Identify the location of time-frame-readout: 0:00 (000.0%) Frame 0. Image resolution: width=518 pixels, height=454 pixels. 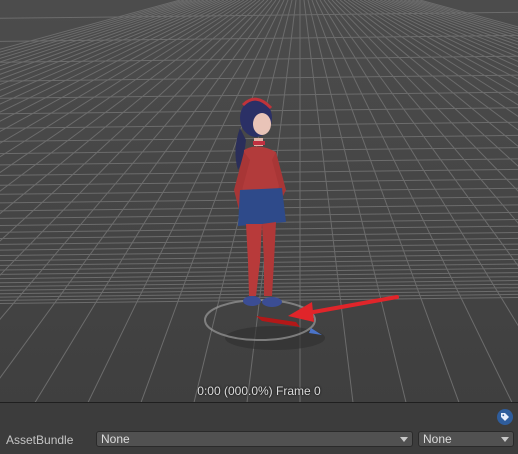
(259, 391).